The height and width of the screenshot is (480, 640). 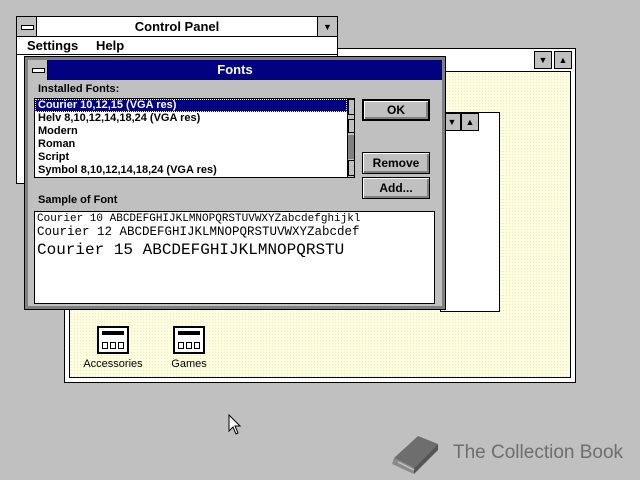 I want to click on control-panel-title: Control Panel, so click(x=177, y=27).